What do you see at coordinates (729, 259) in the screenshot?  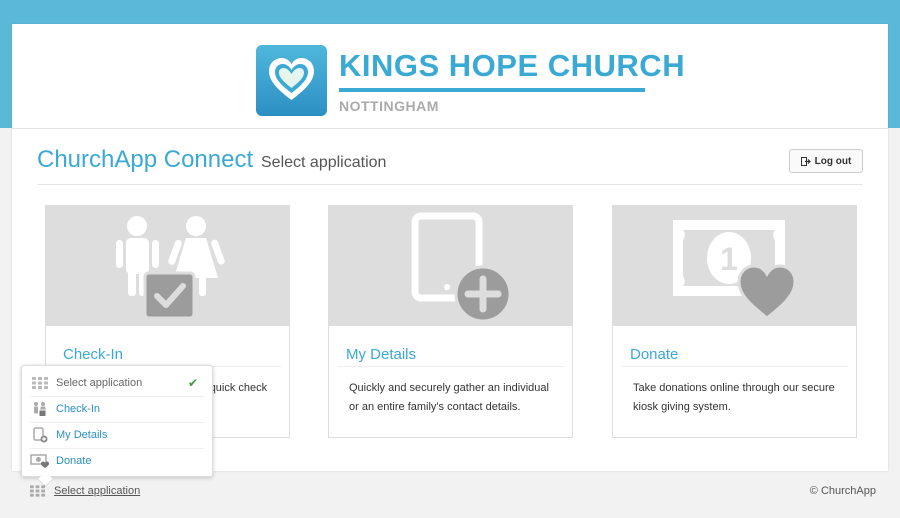 I see `svg-text: 1` at bounding box center [729, 259].